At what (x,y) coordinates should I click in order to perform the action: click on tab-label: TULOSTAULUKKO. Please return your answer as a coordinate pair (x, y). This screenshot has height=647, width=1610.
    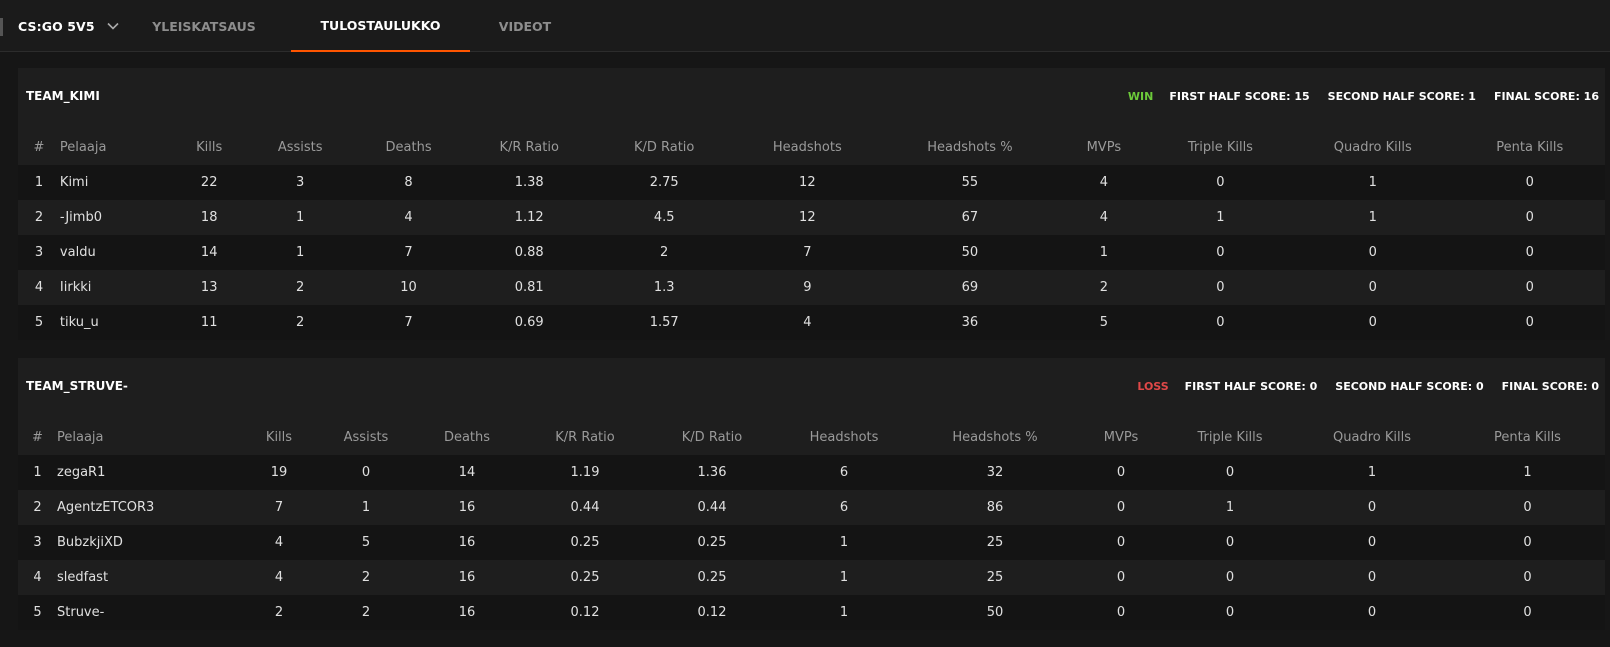
    Looking at the image, I should click on (380, 25).